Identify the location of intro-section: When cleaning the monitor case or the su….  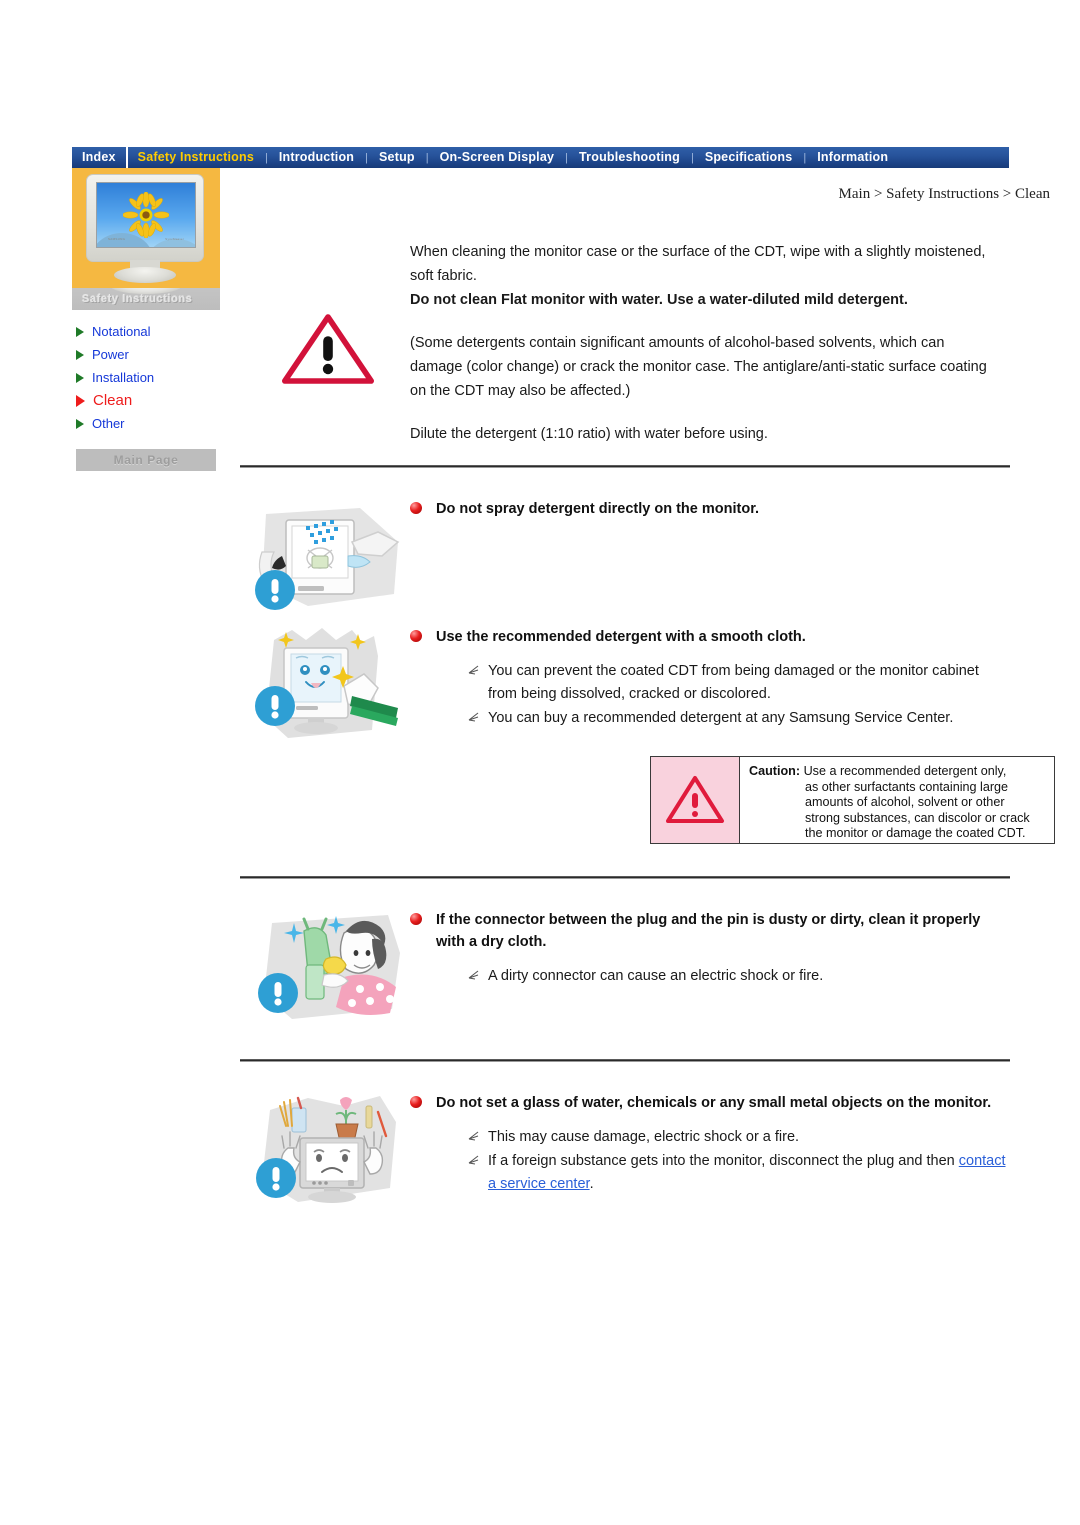
(625, 343).